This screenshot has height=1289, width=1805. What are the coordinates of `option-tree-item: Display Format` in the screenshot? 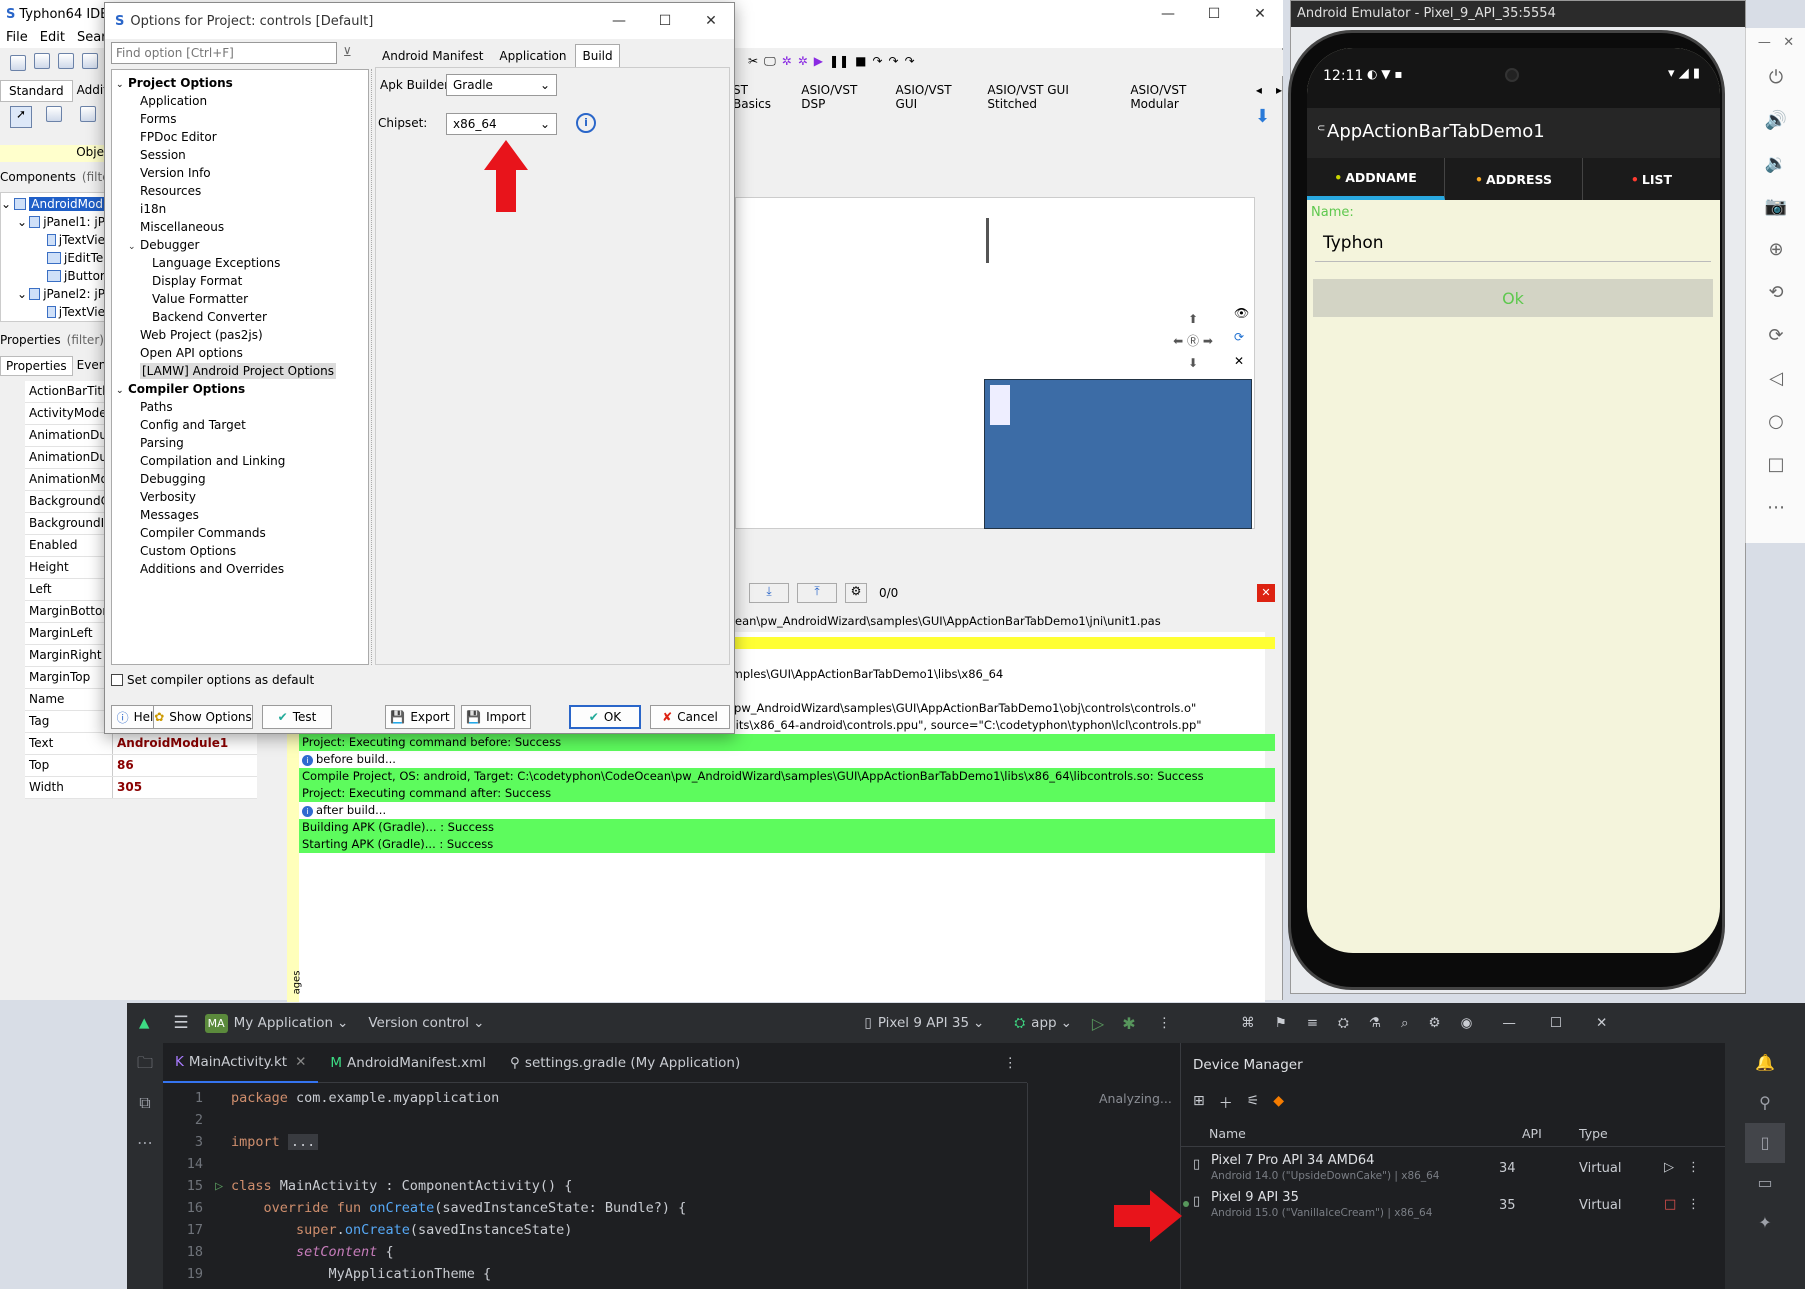 It's located at (240, 281).